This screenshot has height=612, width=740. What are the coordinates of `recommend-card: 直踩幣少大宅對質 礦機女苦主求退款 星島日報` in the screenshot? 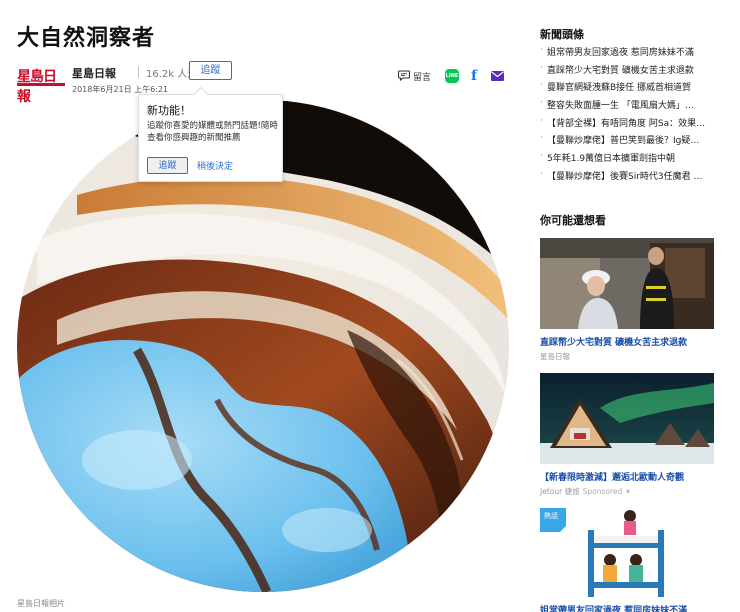 It's located at (627, 300).